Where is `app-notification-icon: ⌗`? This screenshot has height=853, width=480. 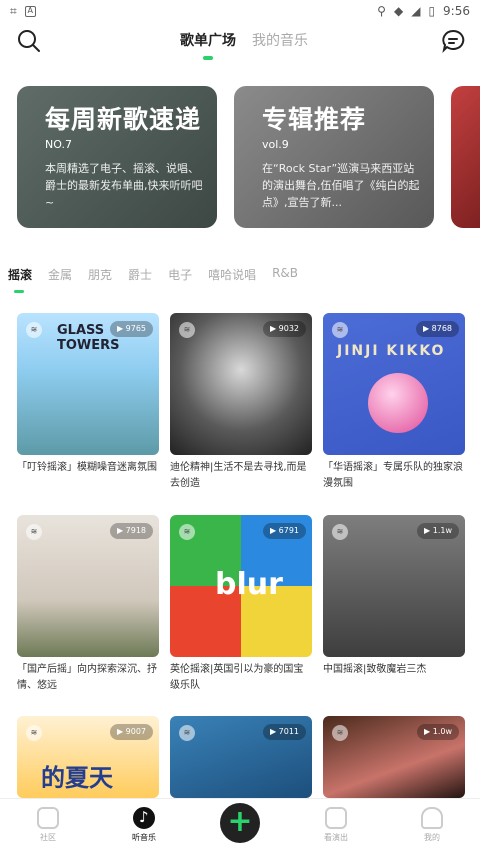
app-notification-icon: ⌗ is located at coordinates (13, 10).